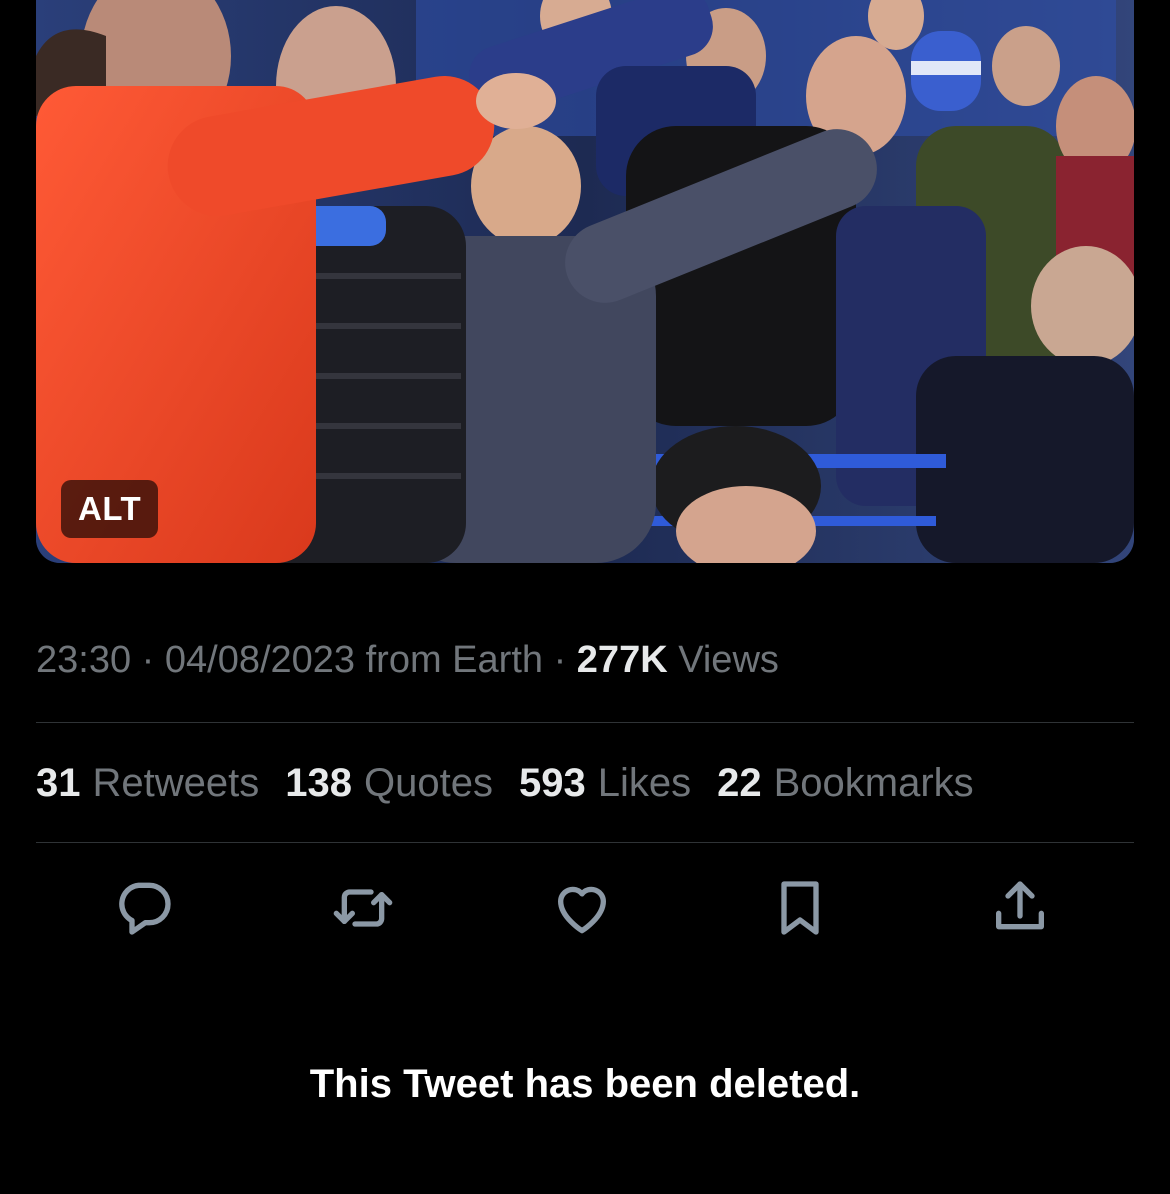 This screenshot has width=1170, height=1194. I want to click on quotes-stat: 138 Quotes, so click(389, 783).